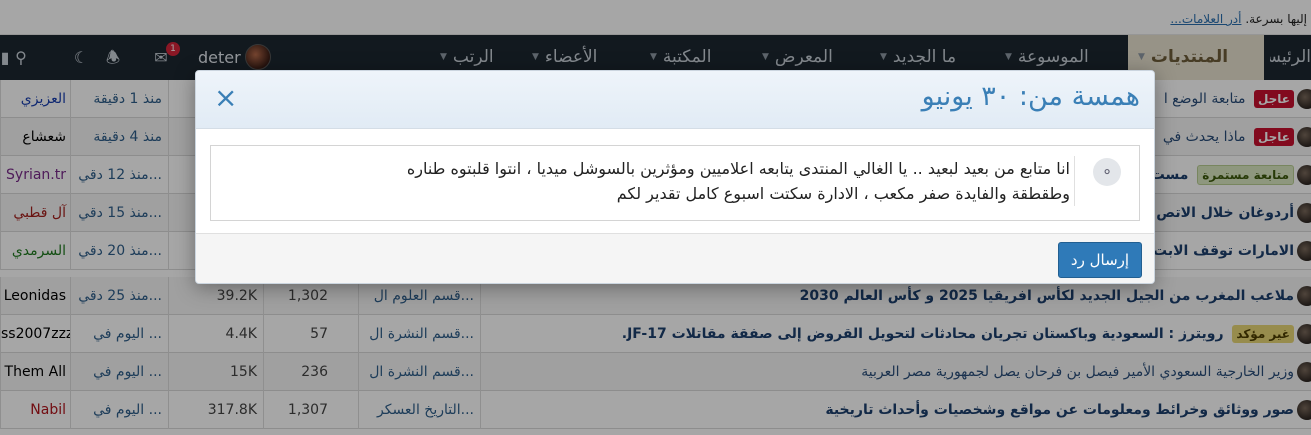 The image size is (1311, 435). What do you see at coordinates (1030, 96) in the screenshot?
I see `dialog-title: همسة من: ٣٠ يونيو` at bounding box center [1030, 96].